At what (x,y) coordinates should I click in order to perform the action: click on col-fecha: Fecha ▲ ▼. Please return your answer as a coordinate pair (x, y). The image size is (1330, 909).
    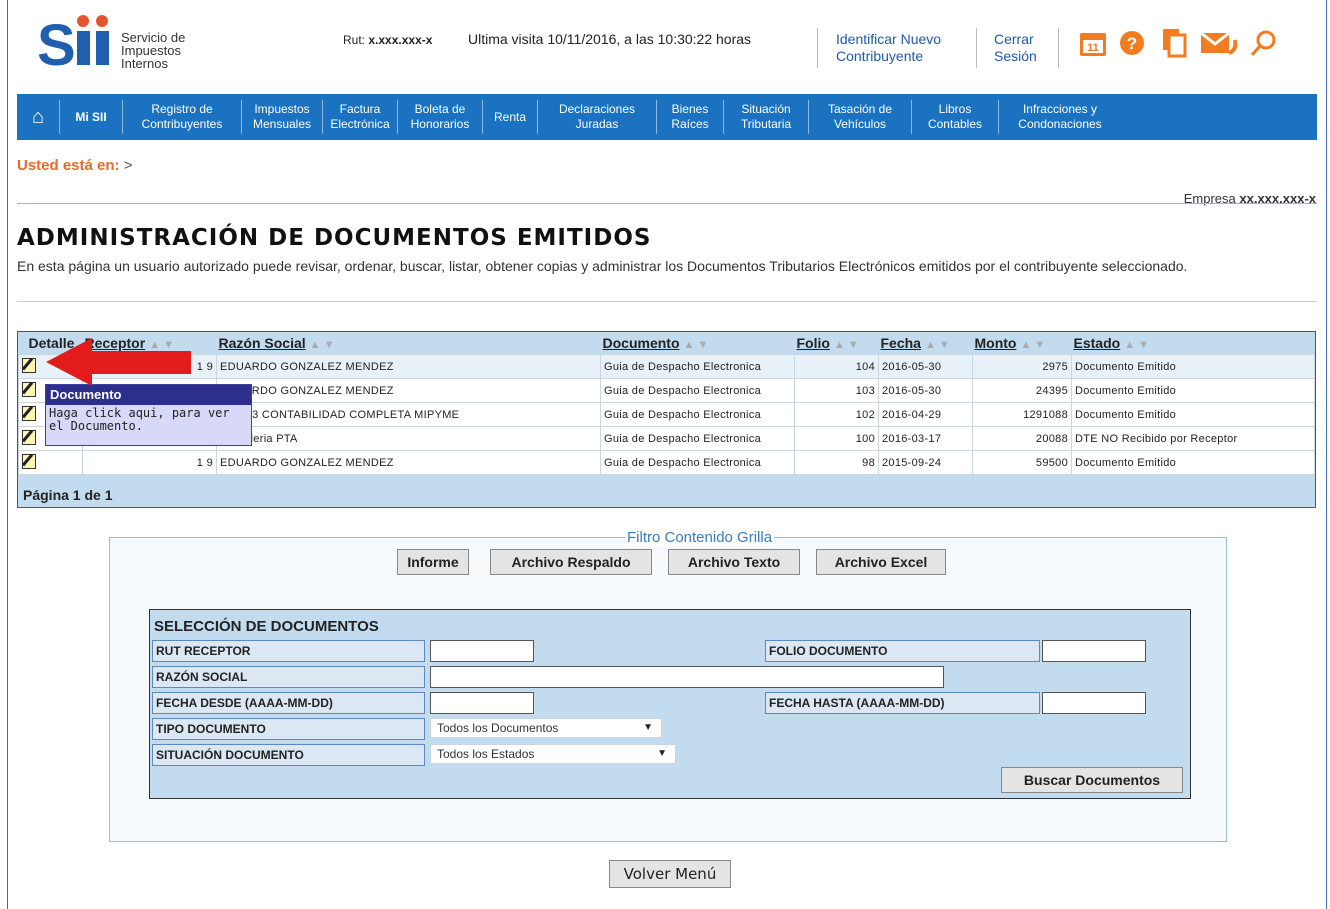
    Looking at the image, I should click on (926, 343).